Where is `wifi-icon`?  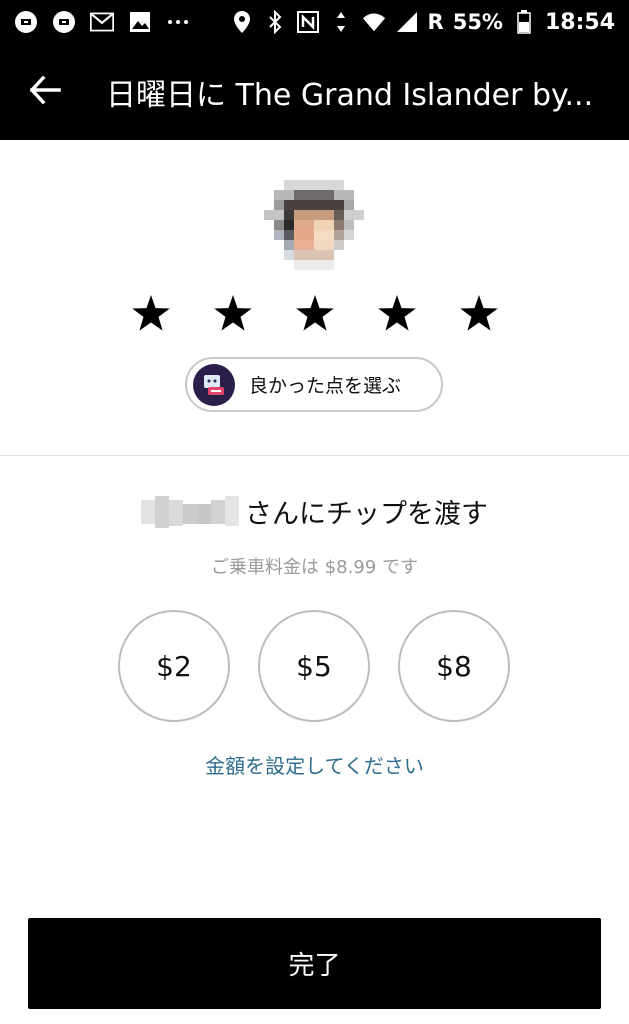
wifi-icon is located at coordinates (374, 22).